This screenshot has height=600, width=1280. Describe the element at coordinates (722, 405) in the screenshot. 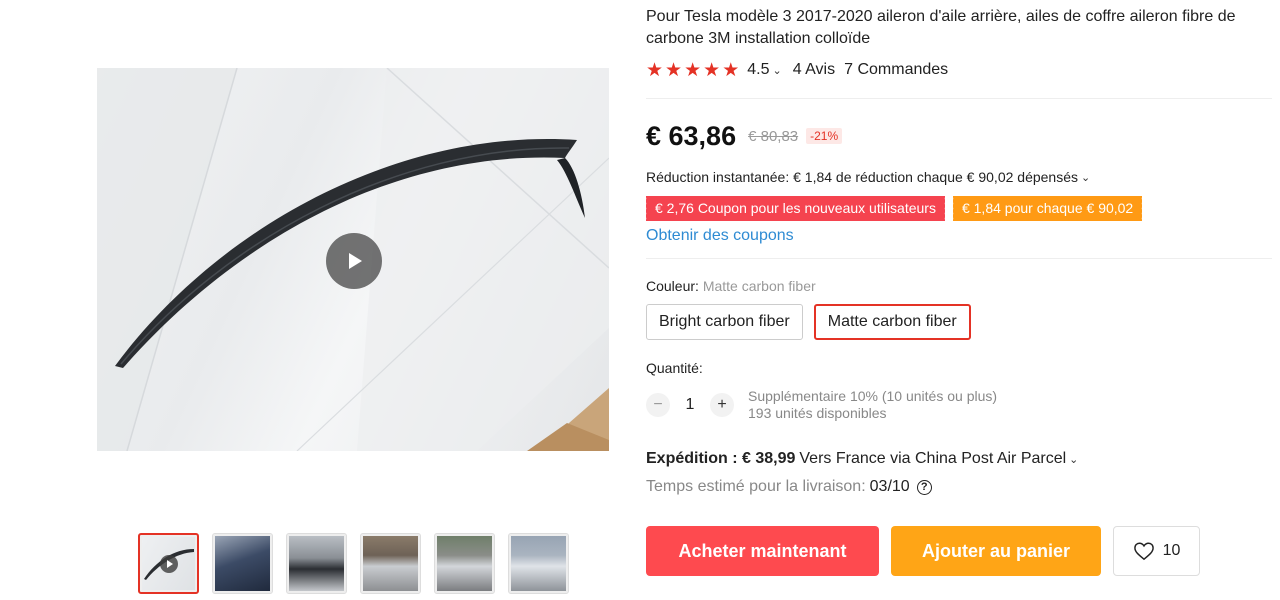

I see `quantity-increase-button: +` at that location.